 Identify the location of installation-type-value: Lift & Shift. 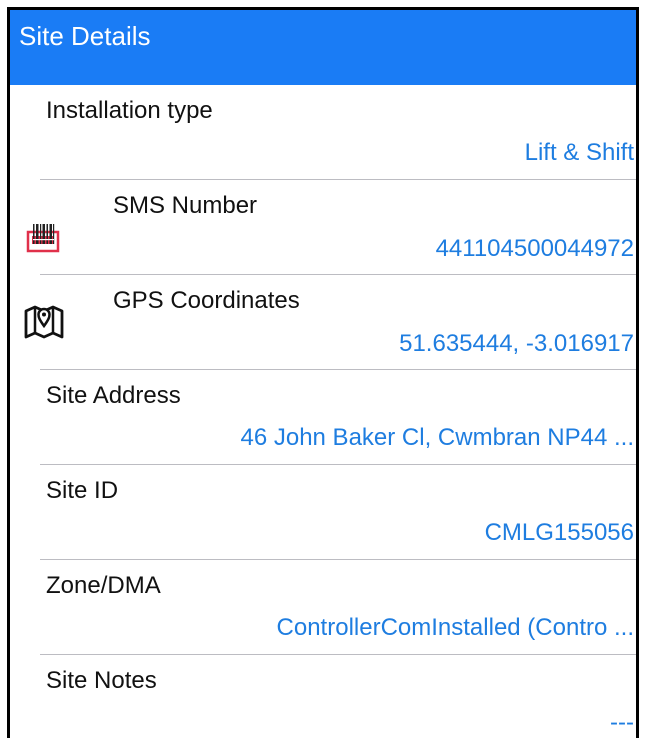
(580, 153).